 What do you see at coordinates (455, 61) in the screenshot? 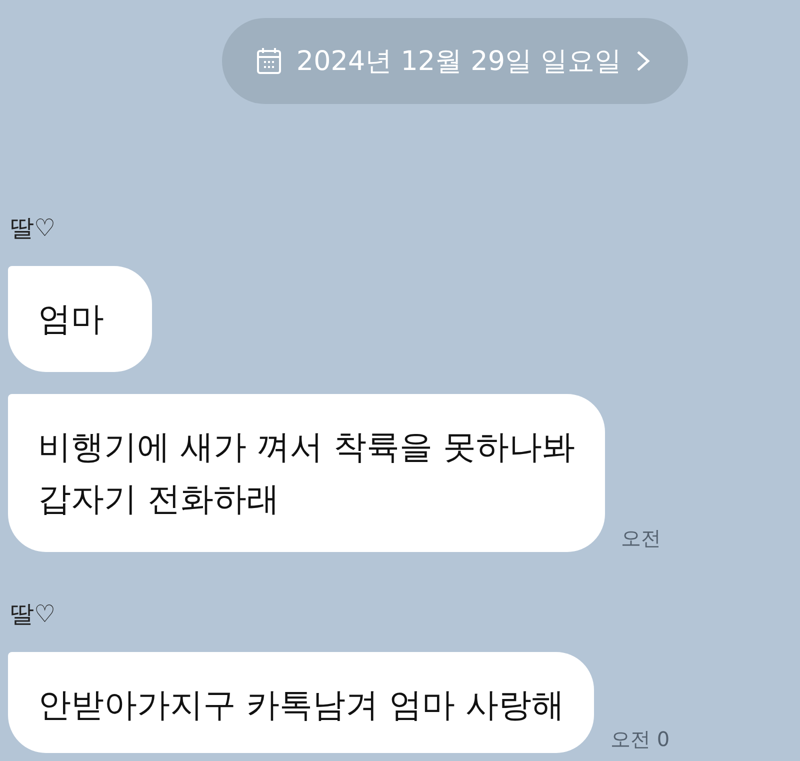
I see `date-divider: 2024년 12월 29일 일요일` at bounding box center [455, 61].